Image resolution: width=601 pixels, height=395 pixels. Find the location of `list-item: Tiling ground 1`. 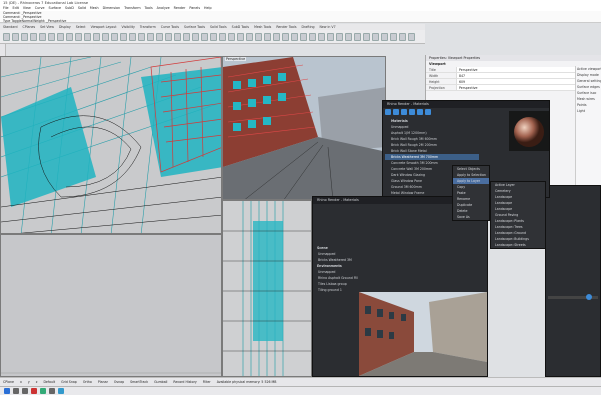

list-item: Tiling ground 1 is located at coordinates (337, 290).